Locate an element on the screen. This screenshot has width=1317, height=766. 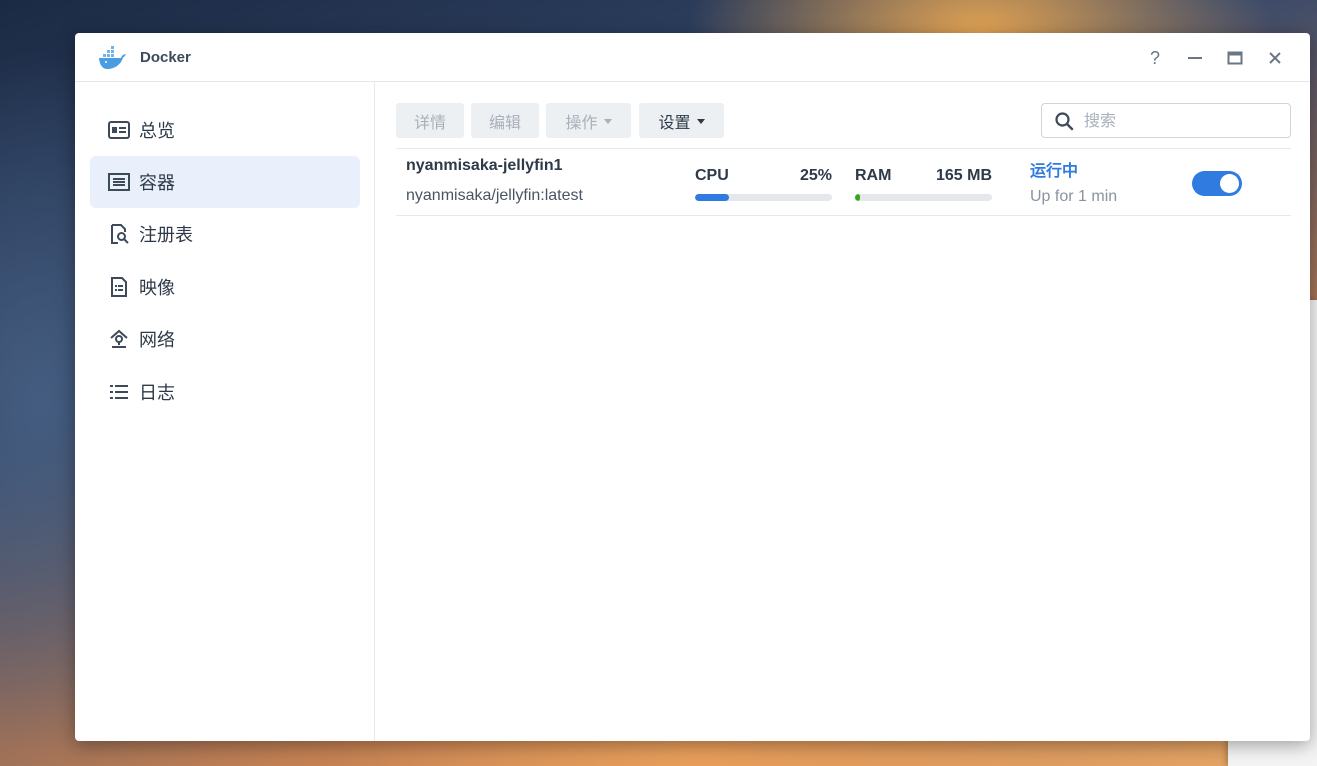
uptime-text: Up for 1 min is located at coordinates (1074, 196).